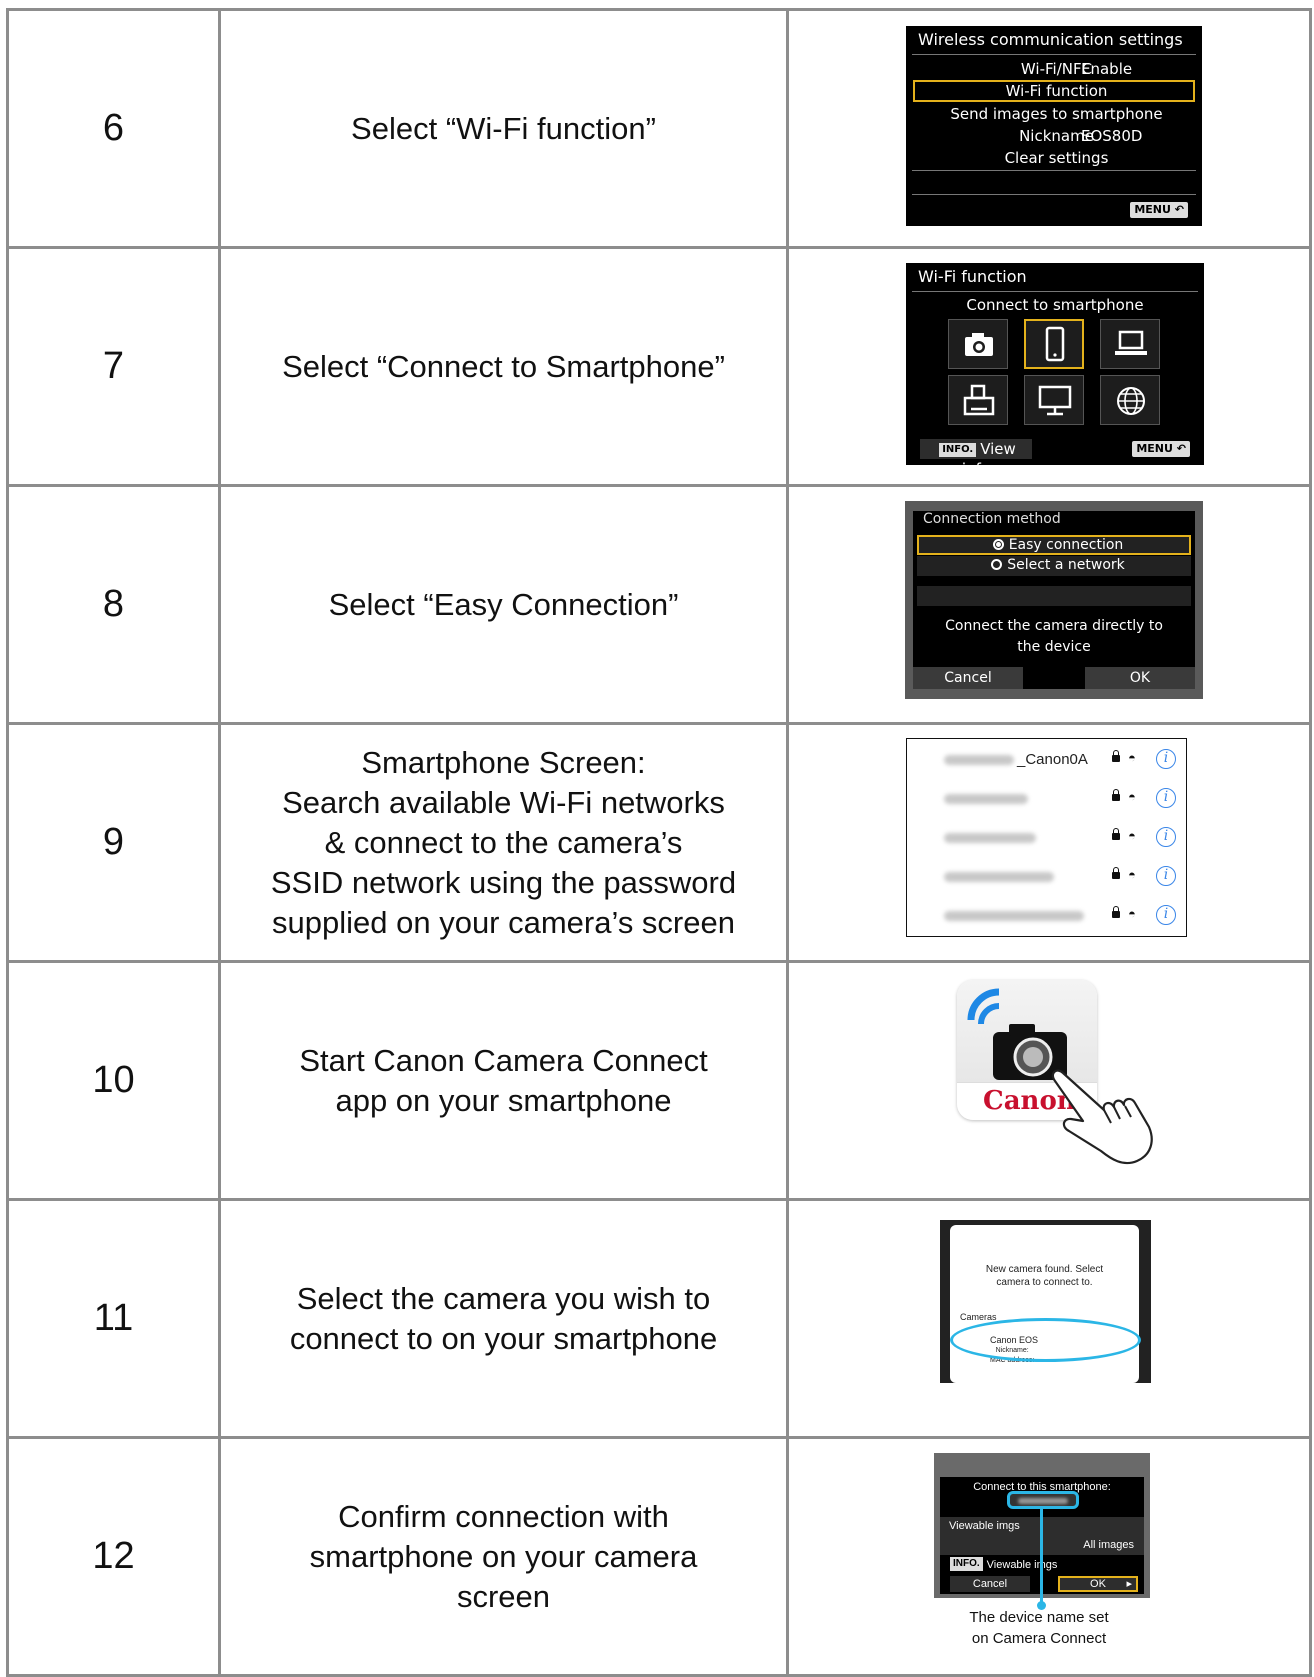 Image resolution: width=1314 pixels, height=1677 pixels. What do you see at coordinates (1066, 545) in the screenshot?
I see `option-label: Easy connection` at bounding box center [1066, 545].